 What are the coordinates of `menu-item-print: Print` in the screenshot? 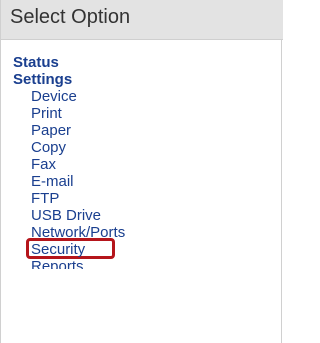 It's located at (157, 113).